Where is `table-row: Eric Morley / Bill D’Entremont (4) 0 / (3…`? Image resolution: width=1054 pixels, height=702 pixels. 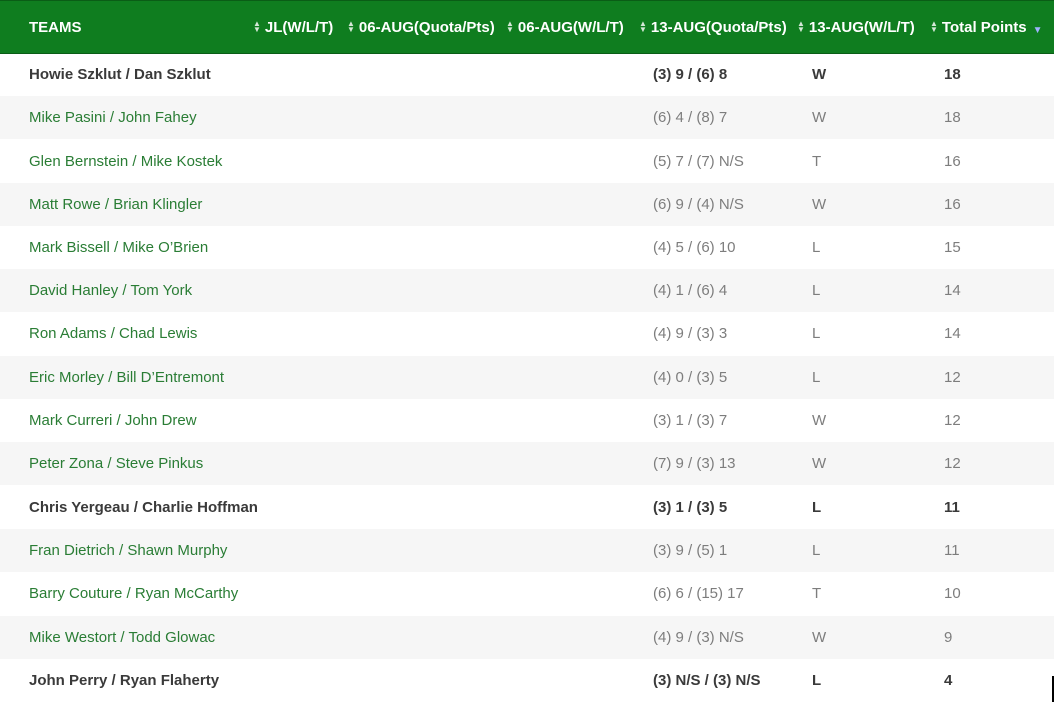 table-row: Eric Morley / Bill D’Entremont (4) 0 / (3… is located at coordinates (527, 377).